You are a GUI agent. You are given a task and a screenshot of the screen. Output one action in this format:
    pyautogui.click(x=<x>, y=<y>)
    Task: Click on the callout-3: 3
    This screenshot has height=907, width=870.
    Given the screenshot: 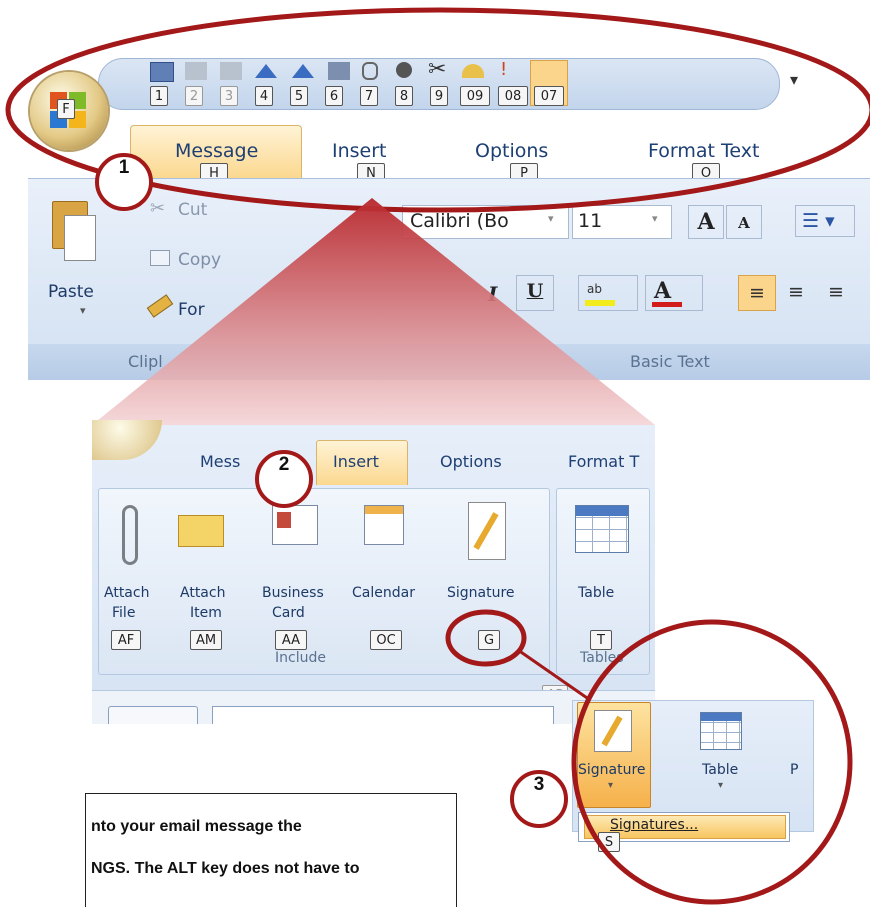 What is the action you would take?
    pyautogui.click(x=539, y=799)
    